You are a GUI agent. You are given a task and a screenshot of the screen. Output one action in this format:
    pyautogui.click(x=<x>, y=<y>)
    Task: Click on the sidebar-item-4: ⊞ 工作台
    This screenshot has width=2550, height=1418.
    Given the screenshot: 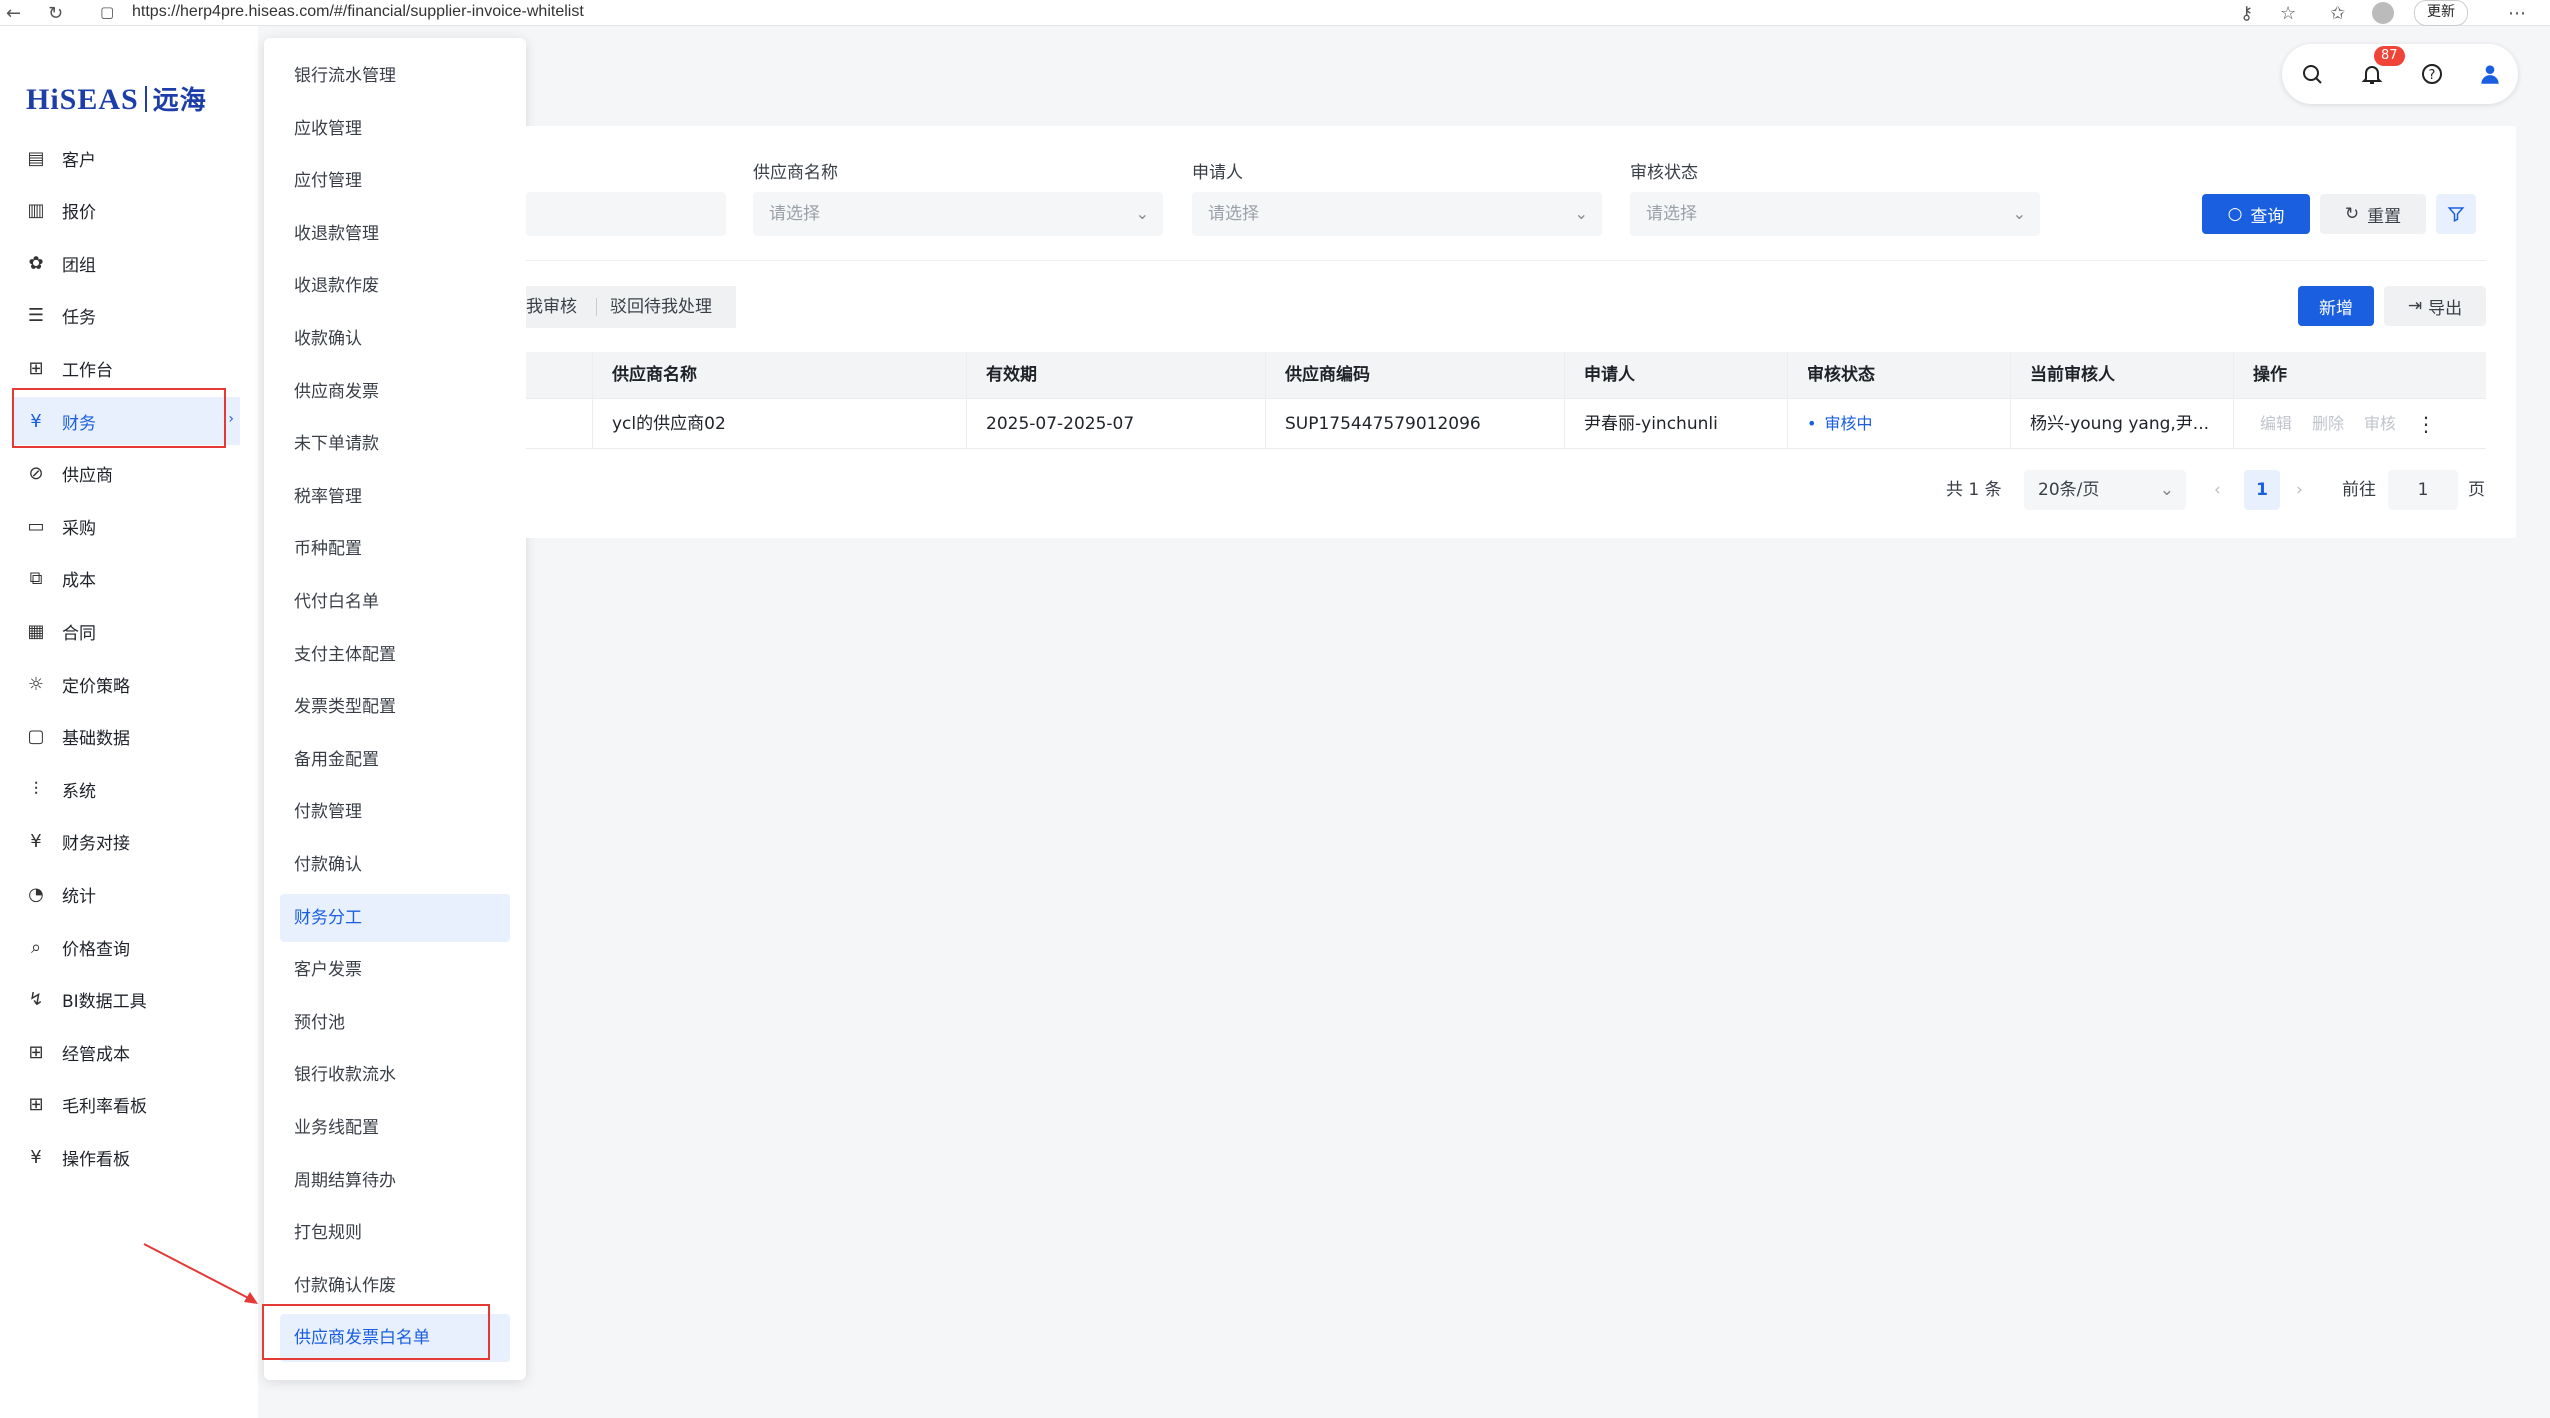 What is the action you would take?
    pyautogui.click(x=127, y=368)
    